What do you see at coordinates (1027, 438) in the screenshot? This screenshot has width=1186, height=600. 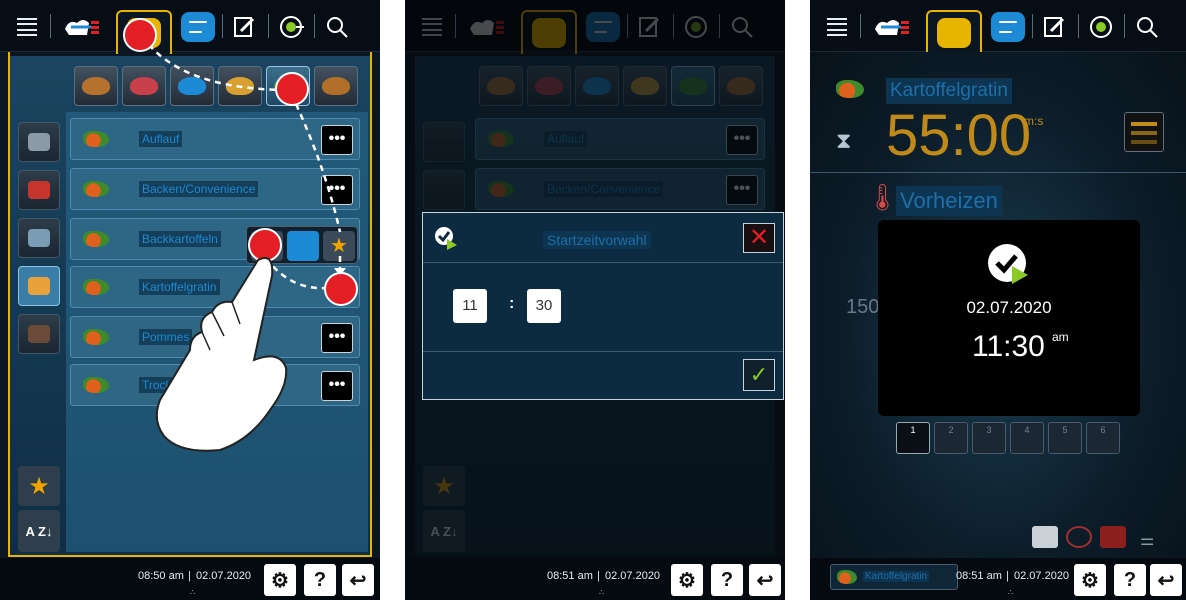 I see `step-4: 4` at bounding box center [1027, 438].